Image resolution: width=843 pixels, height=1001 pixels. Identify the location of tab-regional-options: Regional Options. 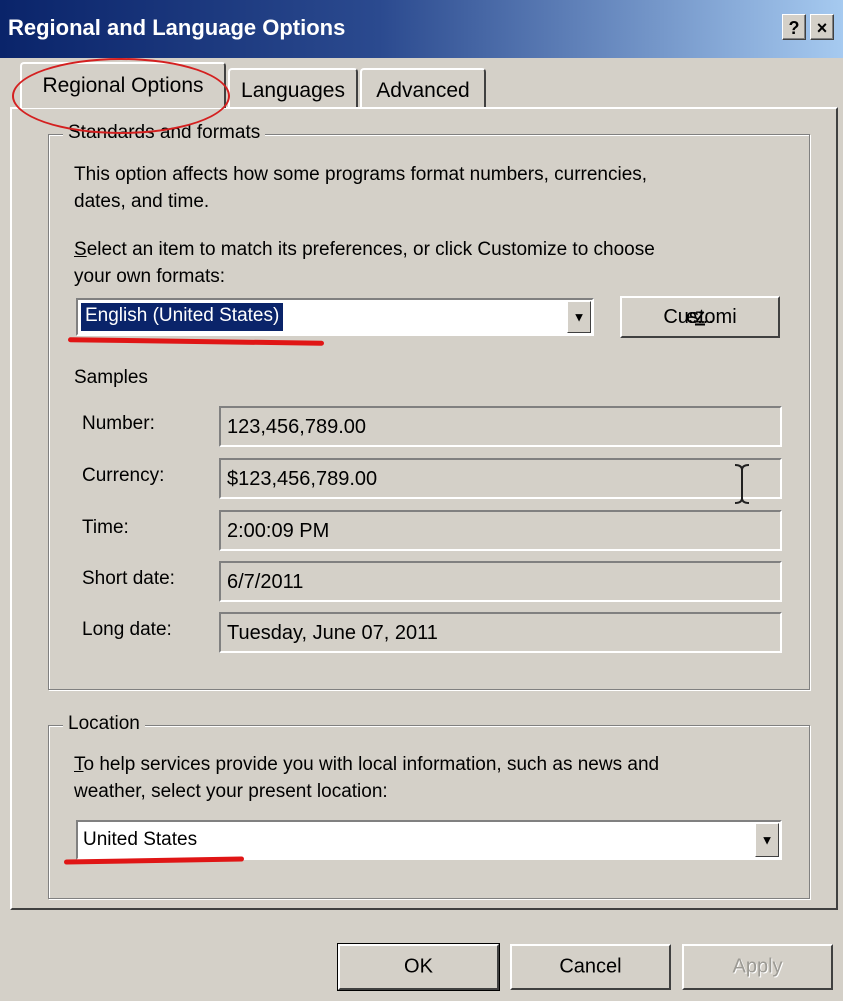
(123, 85).